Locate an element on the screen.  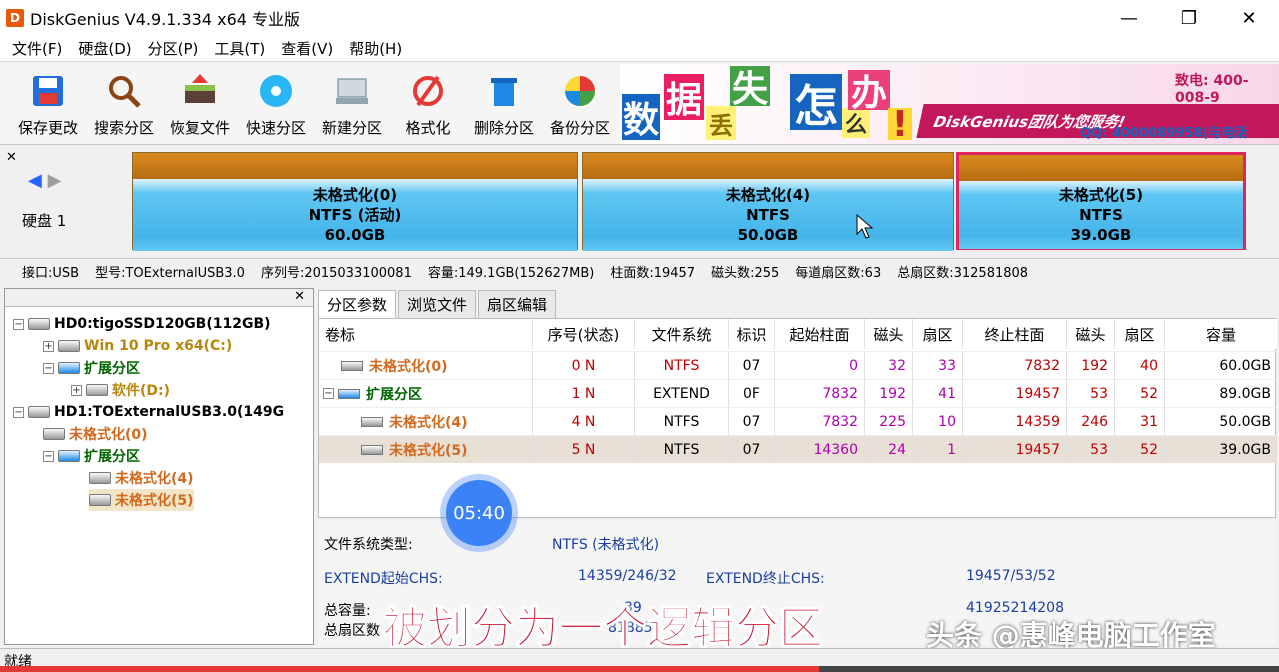
col-start-sector: 扇区 is located at coordinates (938, 334).